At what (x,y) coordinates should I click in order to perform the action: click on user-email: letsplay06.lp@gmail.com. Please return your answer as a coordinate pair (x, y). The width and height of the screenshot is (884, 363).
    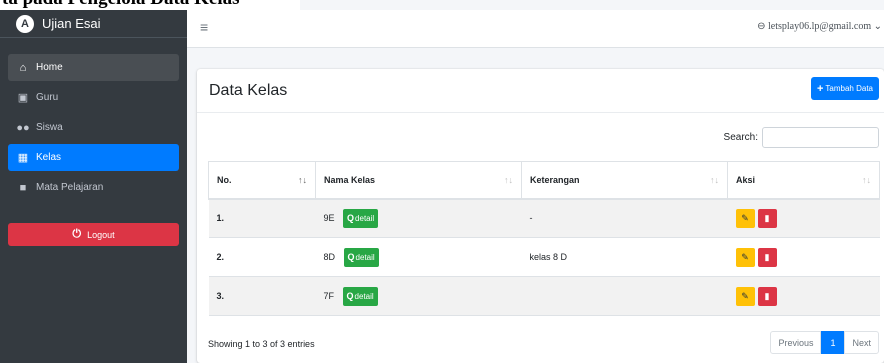
    Looking at the image, I should click on (820, 26).